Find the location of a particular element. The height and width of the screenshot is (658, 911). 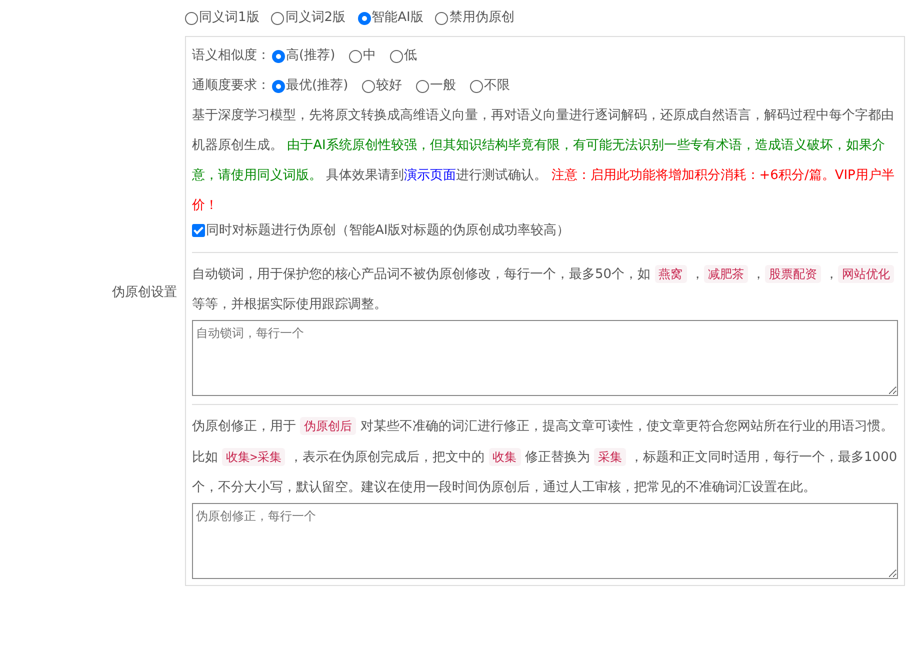

setting-label: 语义相似度： is located at coordinates (231, 56).